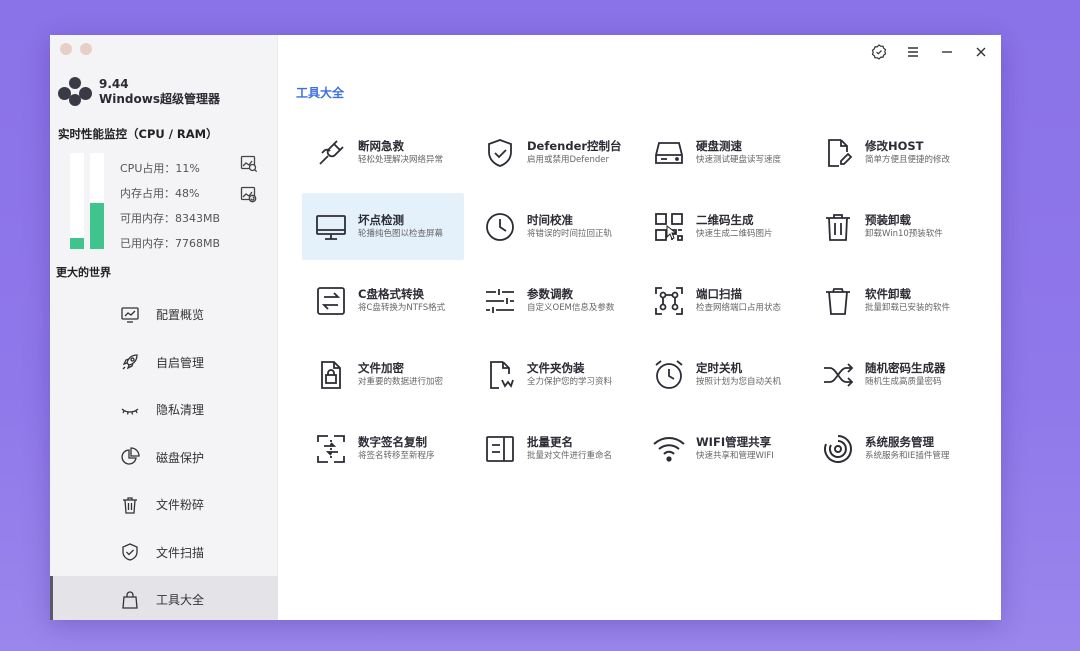 The width and height of the screenshot is (1080, 651). What do you see at coordinates (130, 362) in the screenshot?
I see `rocket-icon` at bounding box center [130, 362].